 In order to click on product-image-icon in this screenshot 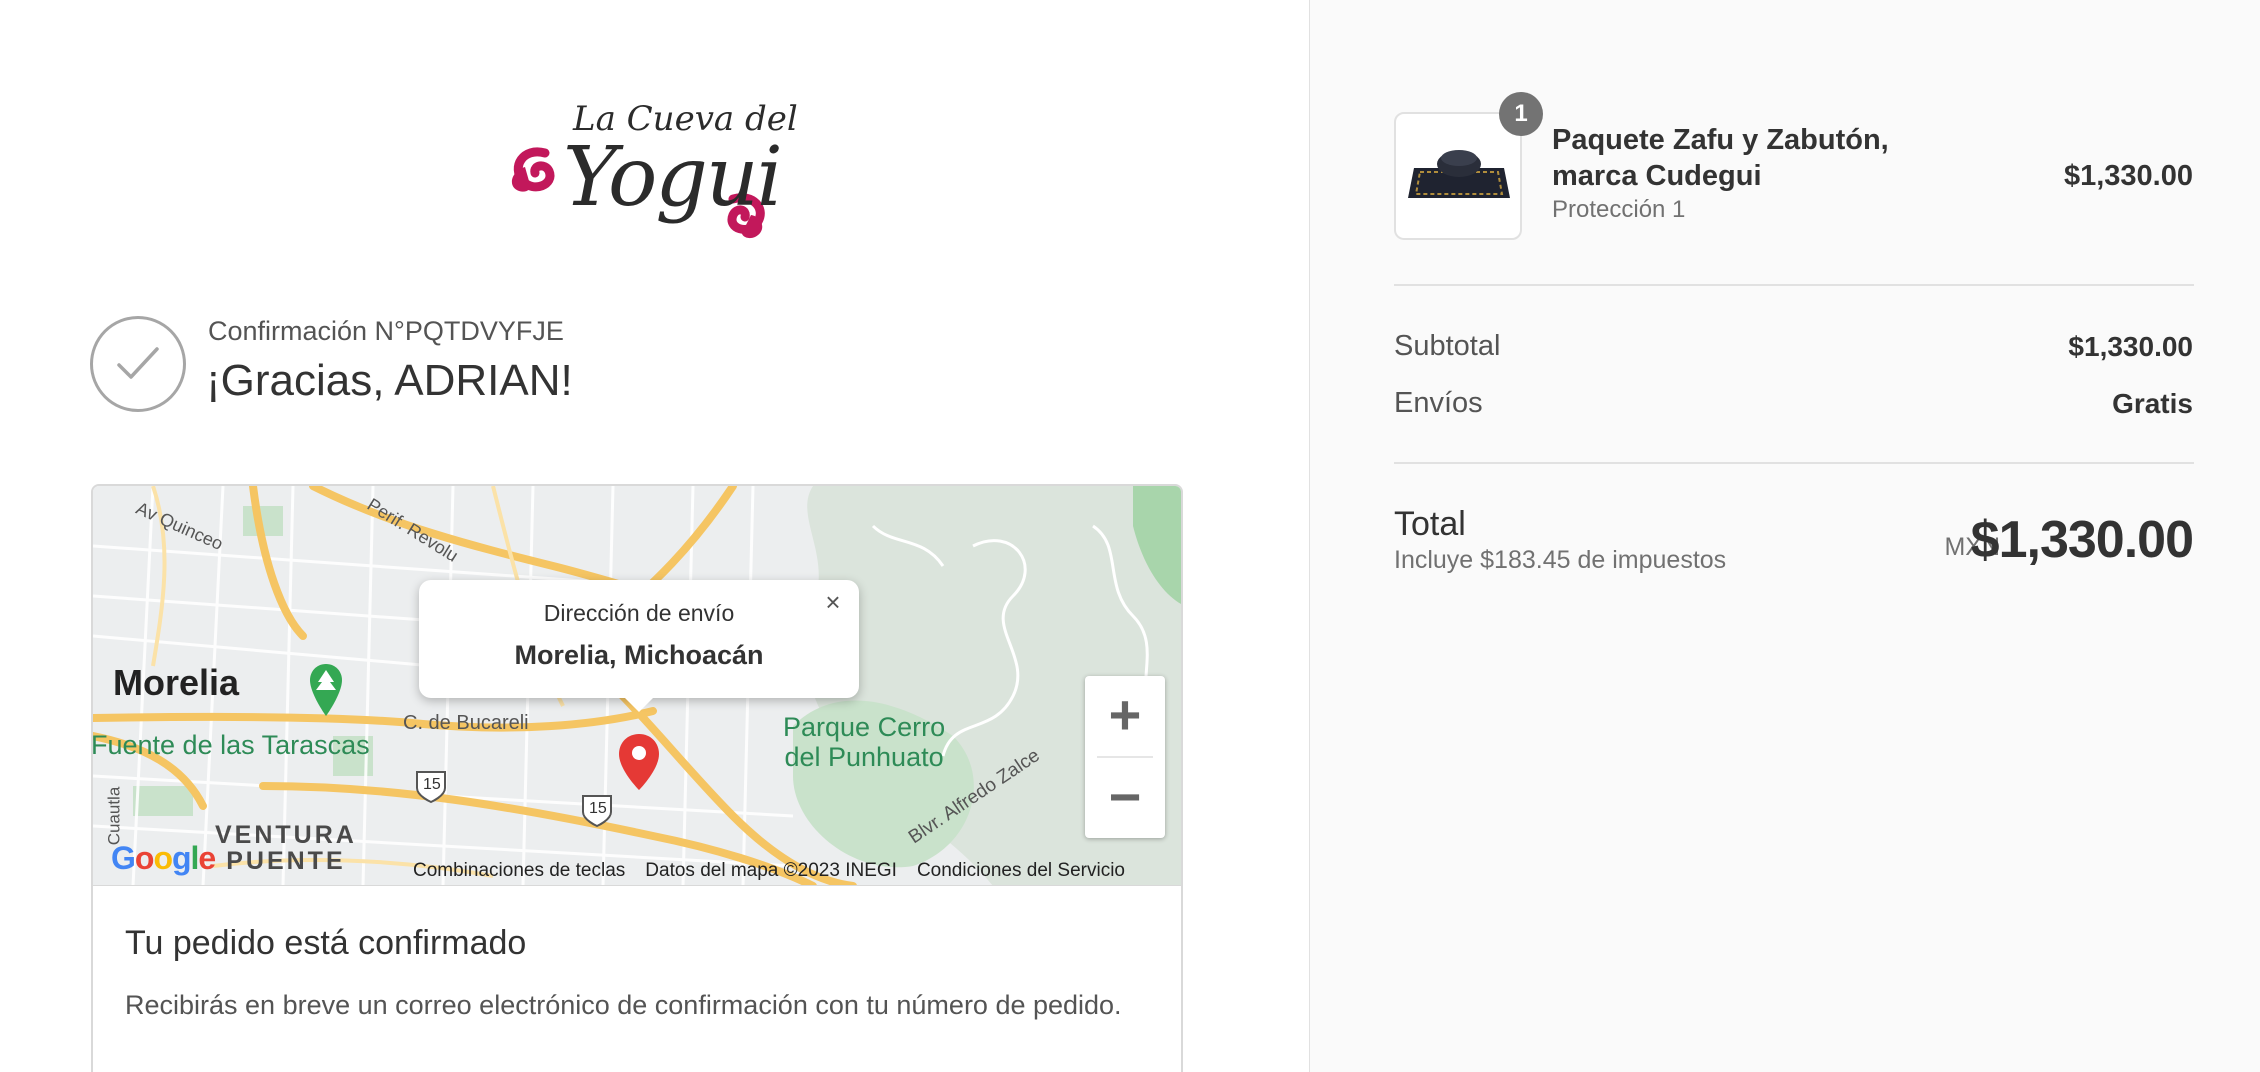, I will do `click(1459, 174)`.